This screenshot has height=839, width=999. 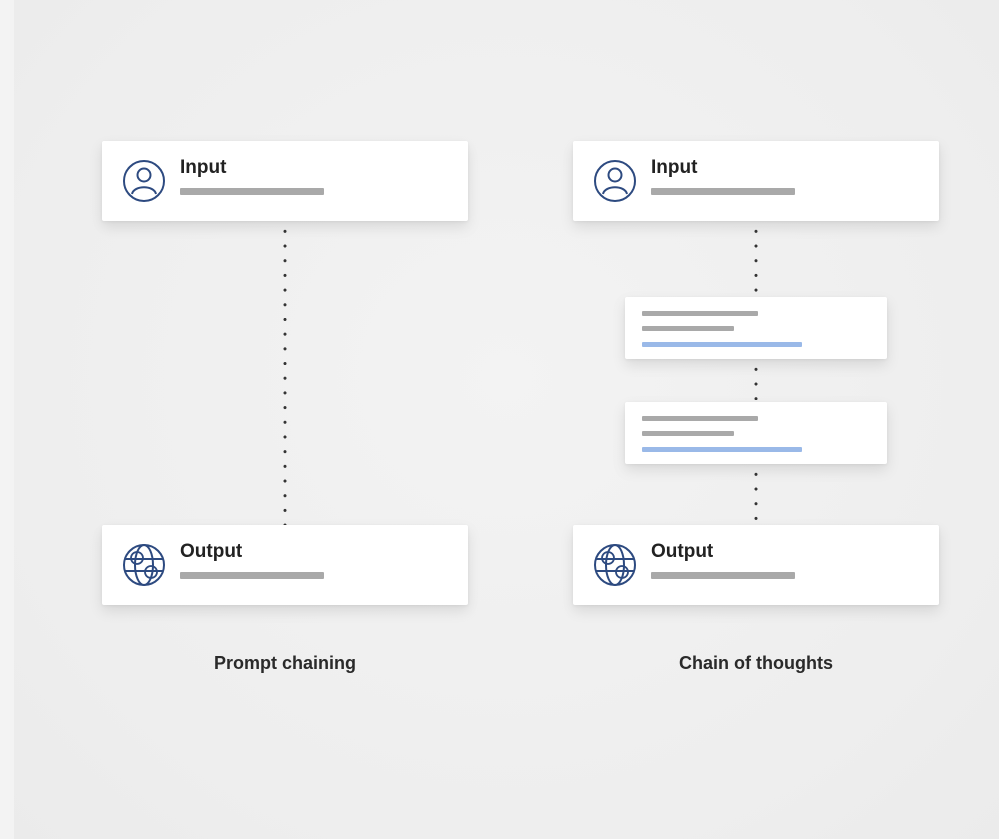 I want to click on right-output-card: Output, so click(x=756, y=565).